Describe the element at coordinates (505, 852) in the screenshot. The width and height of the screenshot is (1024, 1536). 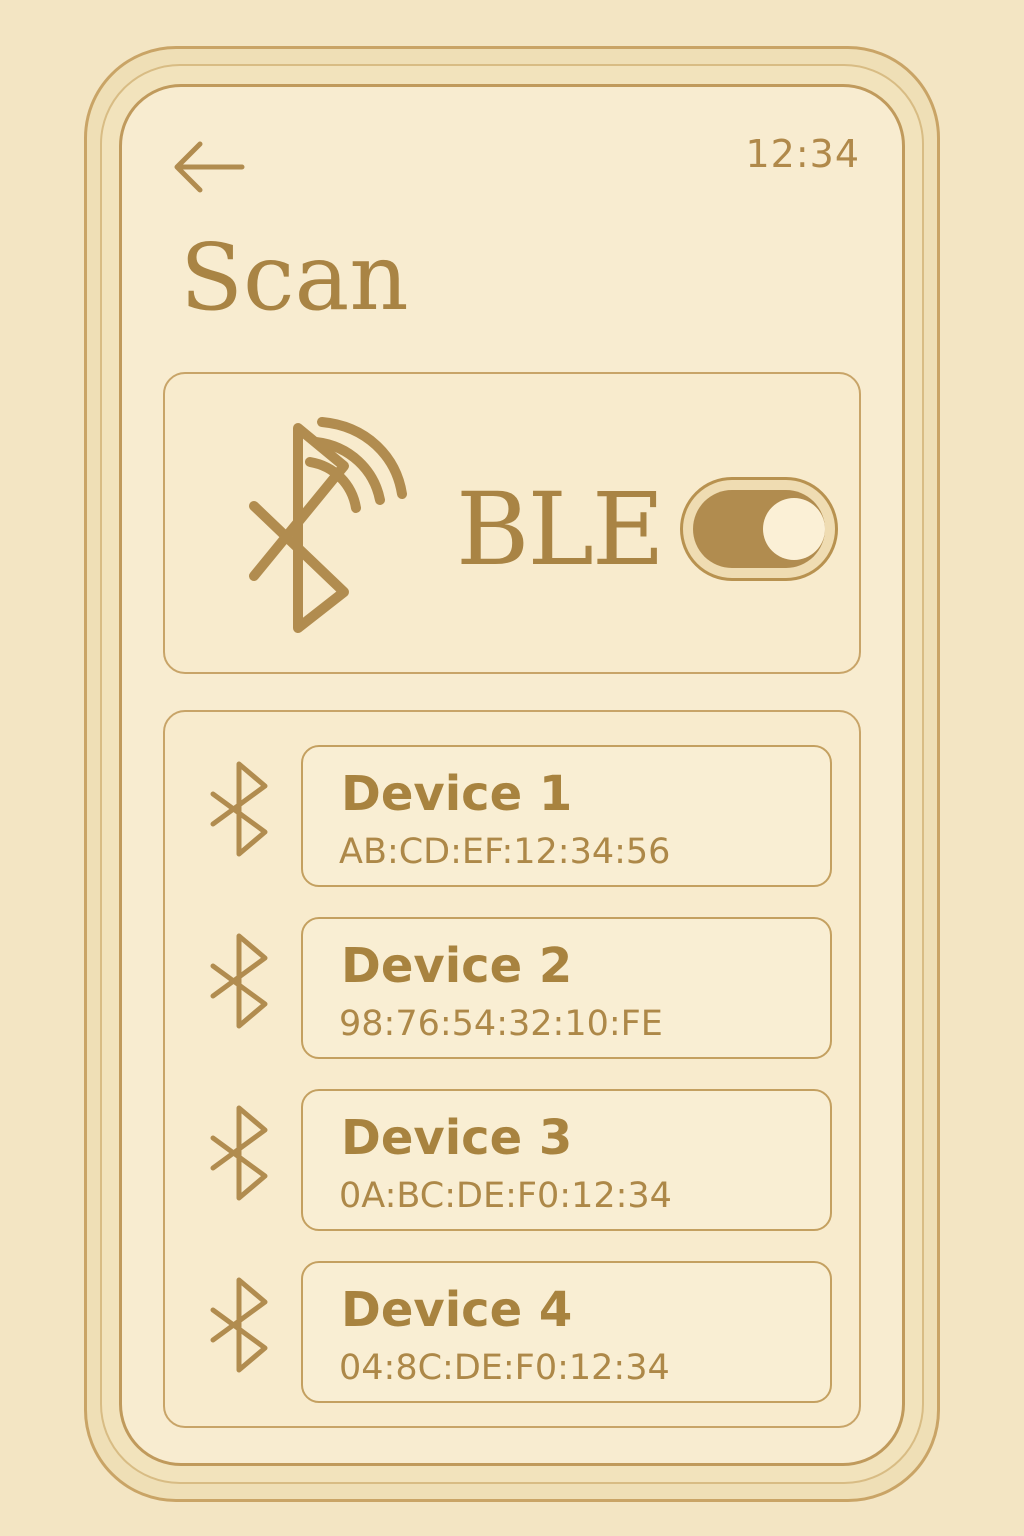
I see `device-mac-address: AB:CD:EF:12:34:56` at that location.